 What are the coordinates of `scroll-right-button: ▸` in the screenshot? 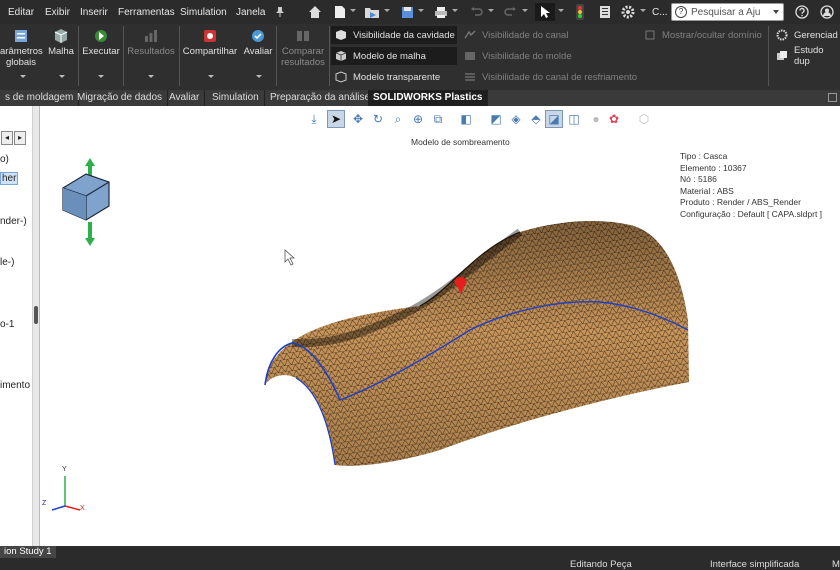 It's located at (20, 138).